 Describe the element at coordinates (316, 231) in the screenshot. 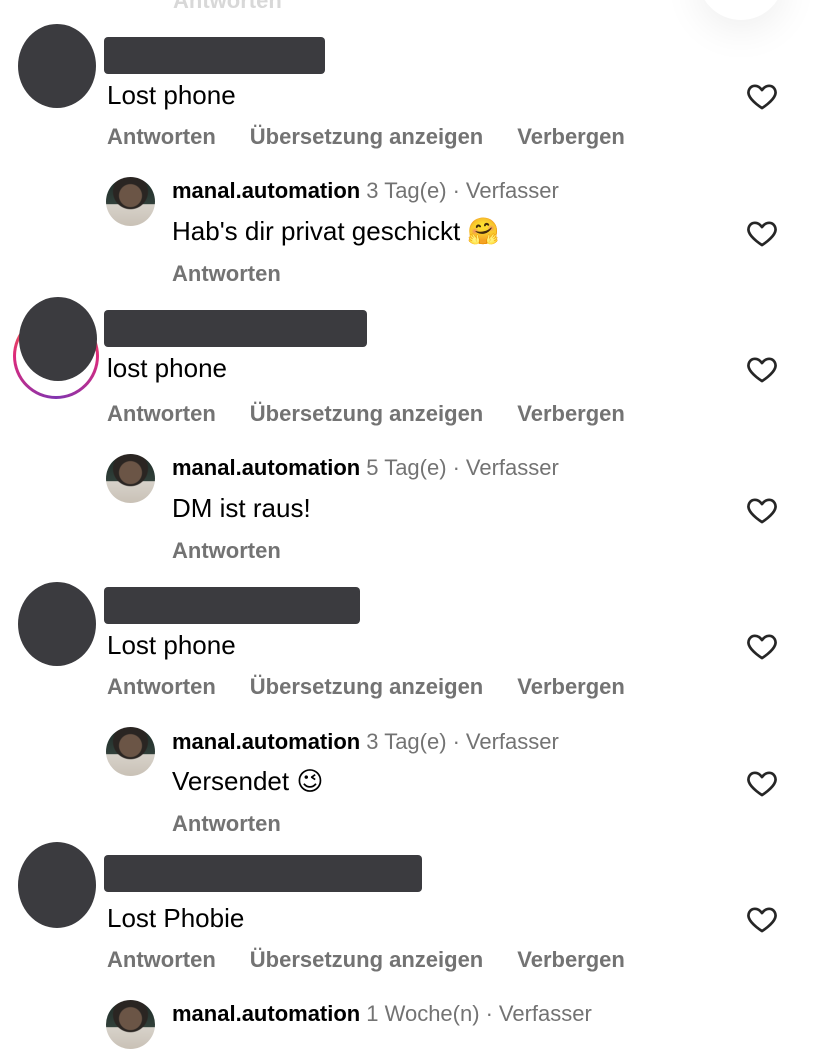

I see `reply-text: Hab's dir privat geschickt` at that location.